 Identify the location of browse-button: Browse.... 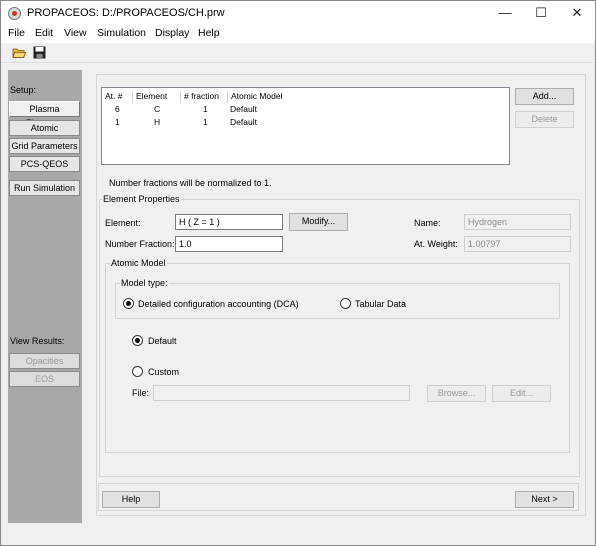
(456, 393).